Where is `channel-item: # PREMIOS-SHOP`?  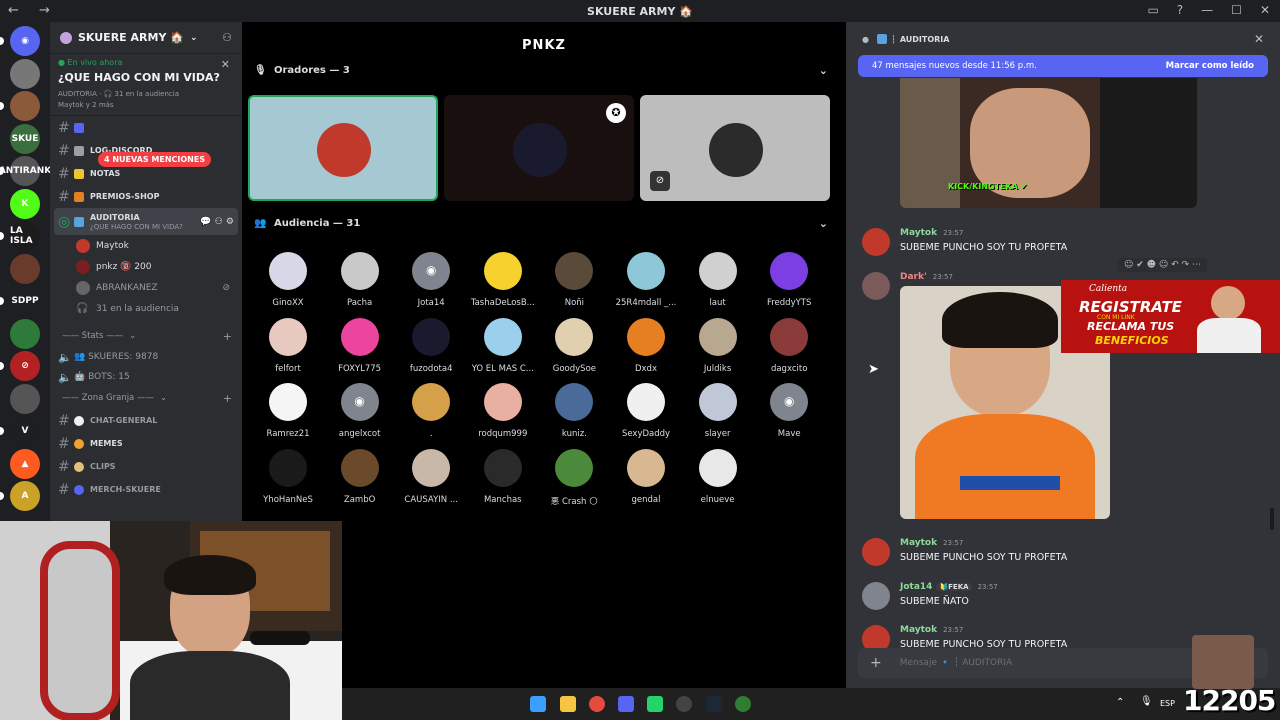 channel-item: # PREMIOS-SHOP is located at coordinates (146, 196).